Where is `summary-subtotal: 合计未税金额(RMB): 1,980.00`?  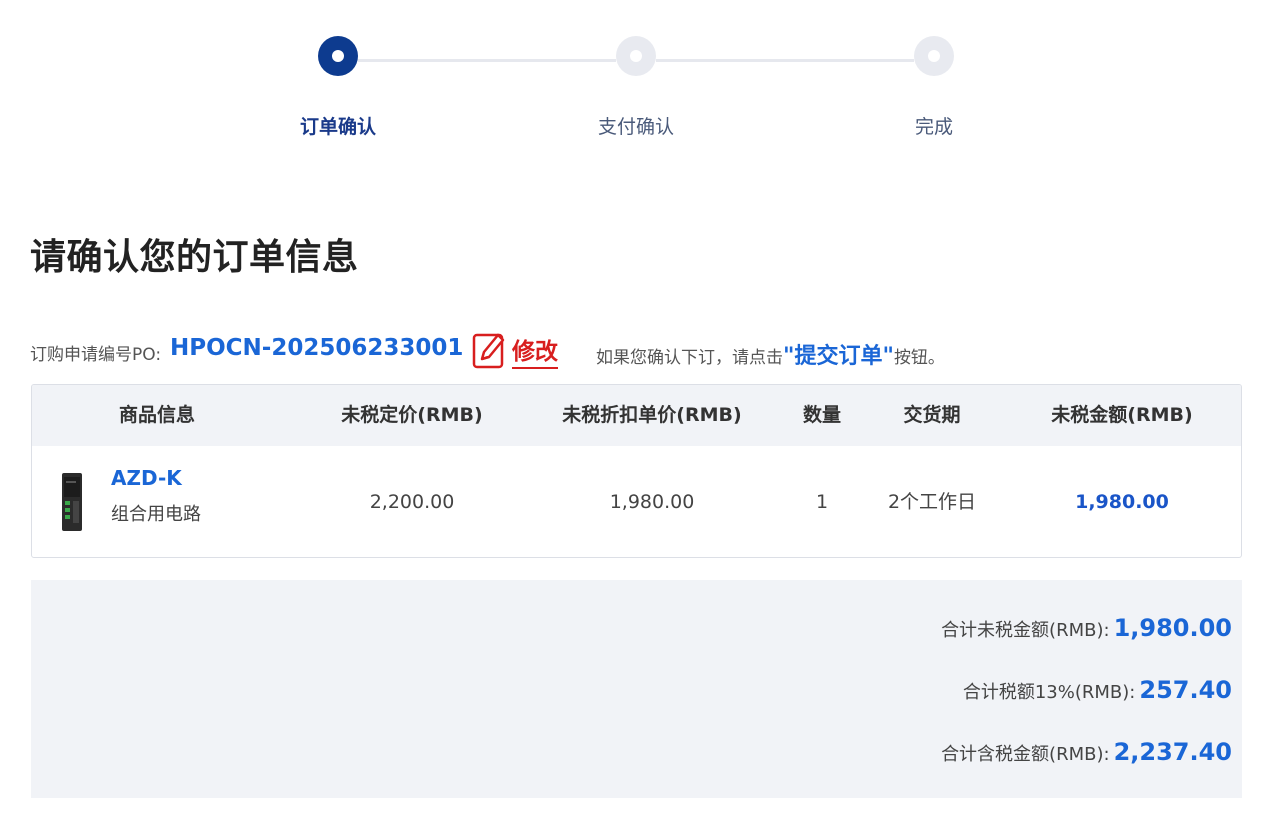 summary-subtotal: 合计未税金额(RMB): 1,980.00 is located at coordinates (1086, 628).